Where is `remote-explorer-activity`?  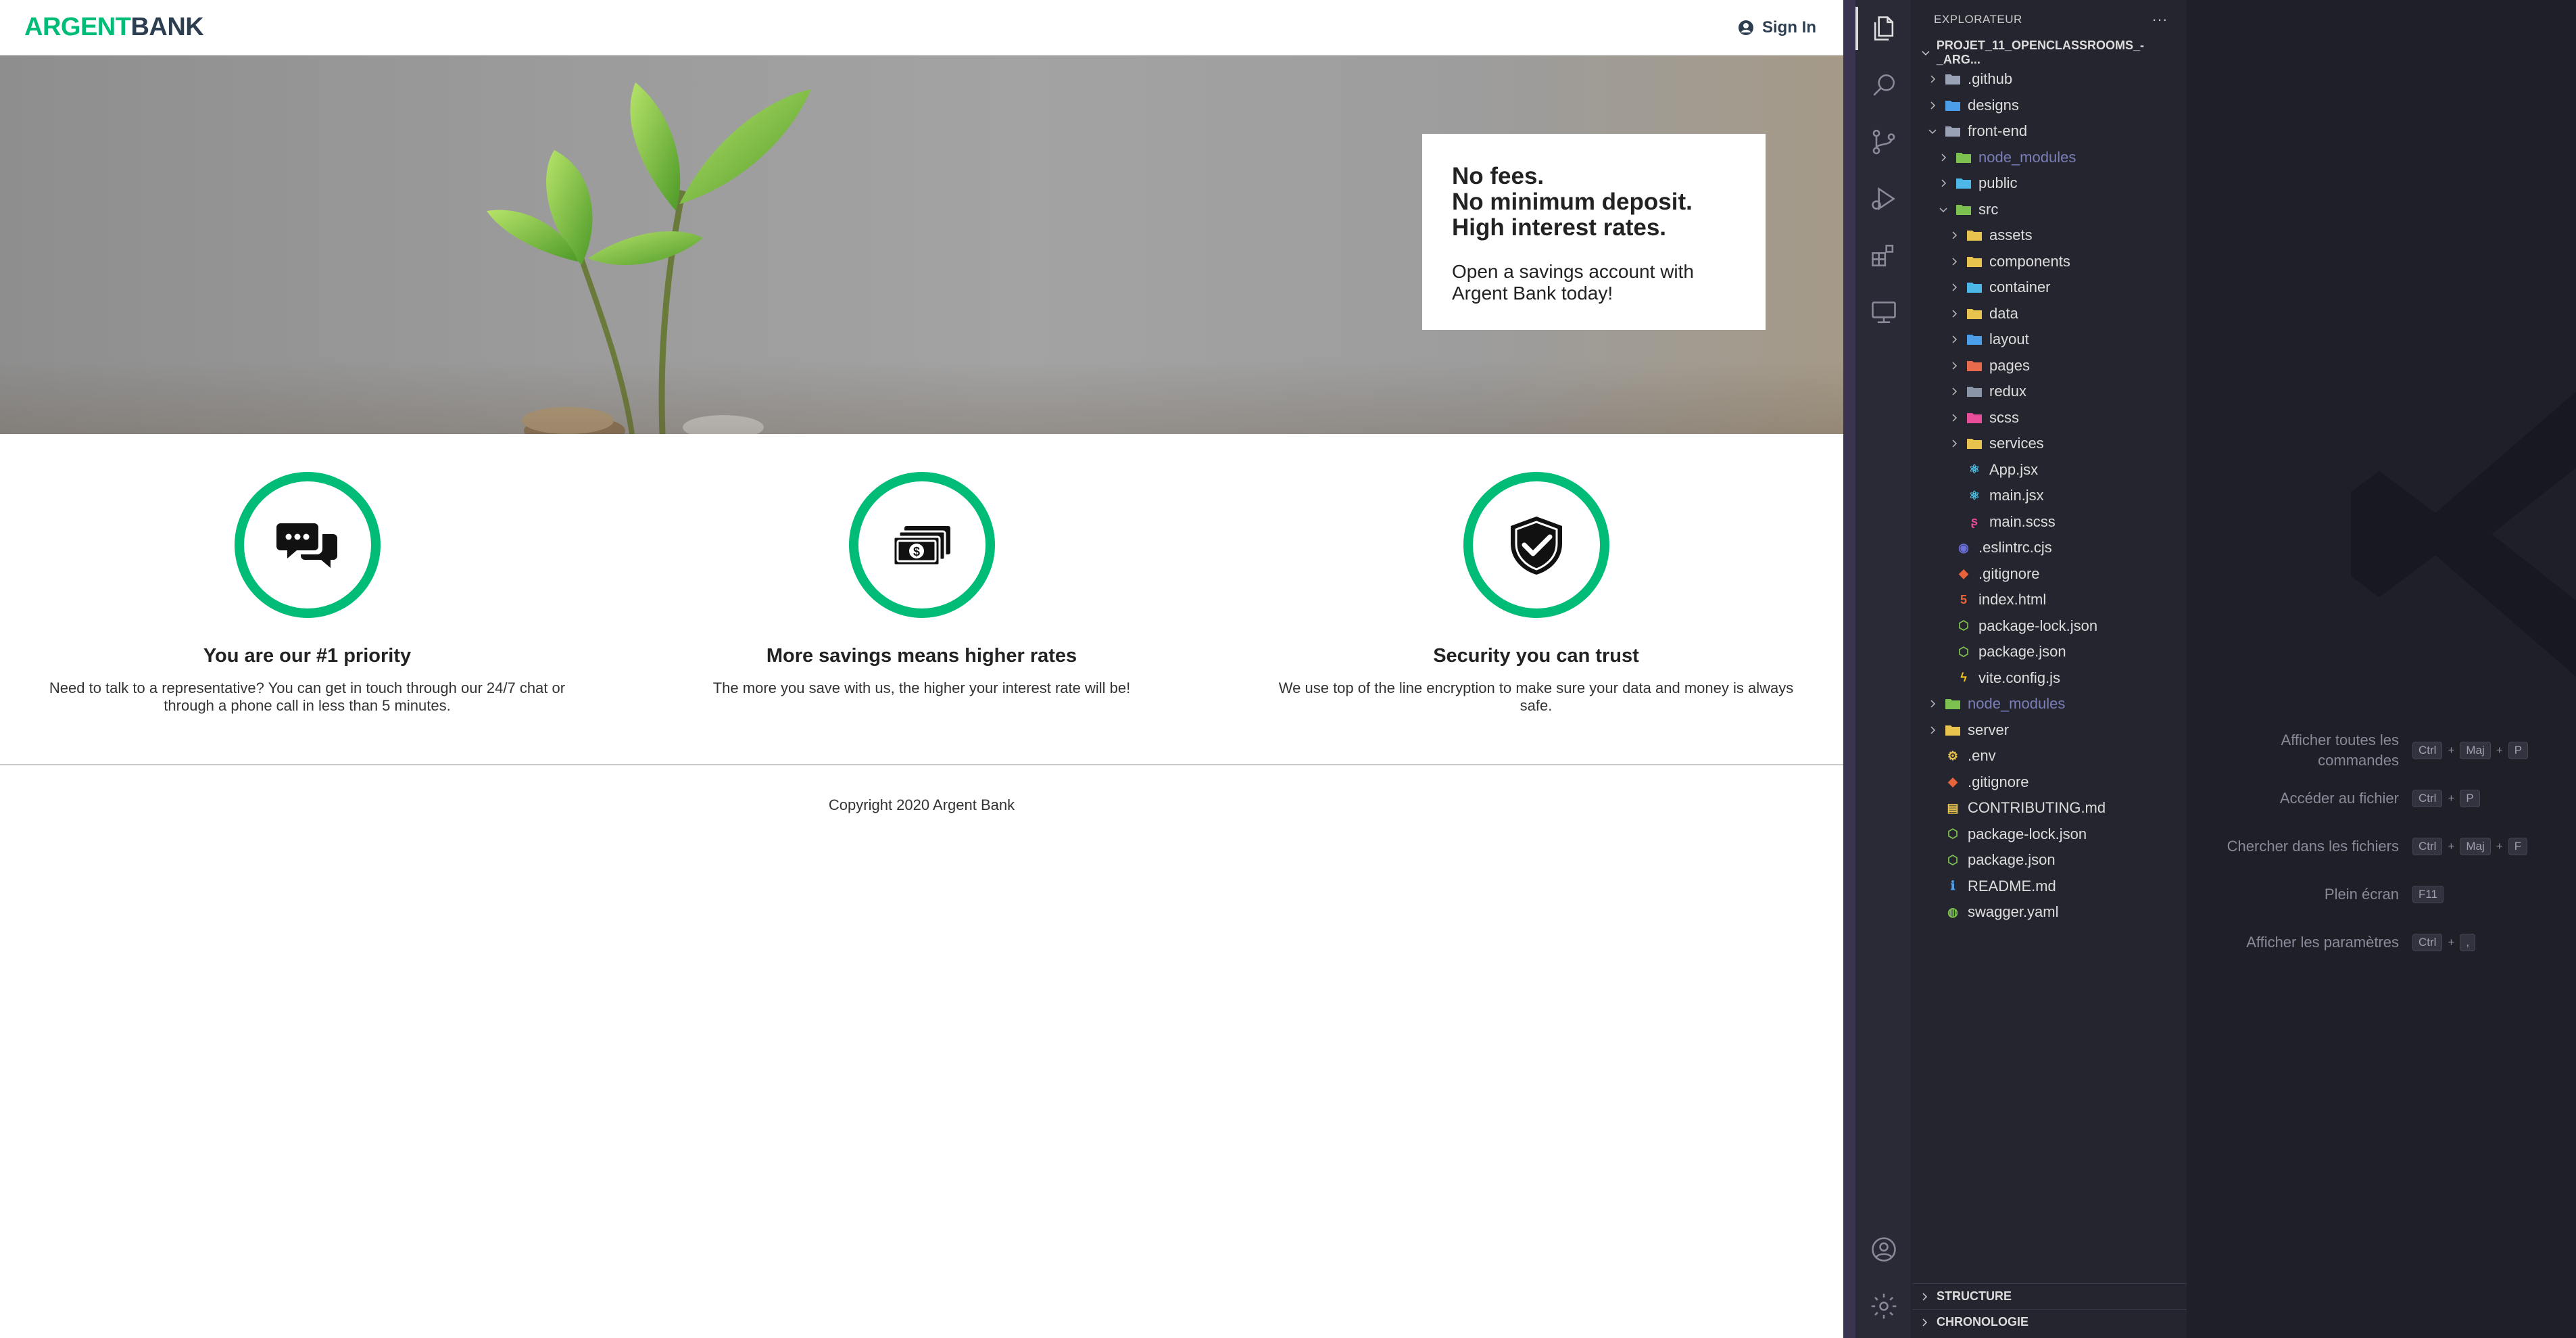 remote-explorer-activity is located at coordinates (1883, 312).